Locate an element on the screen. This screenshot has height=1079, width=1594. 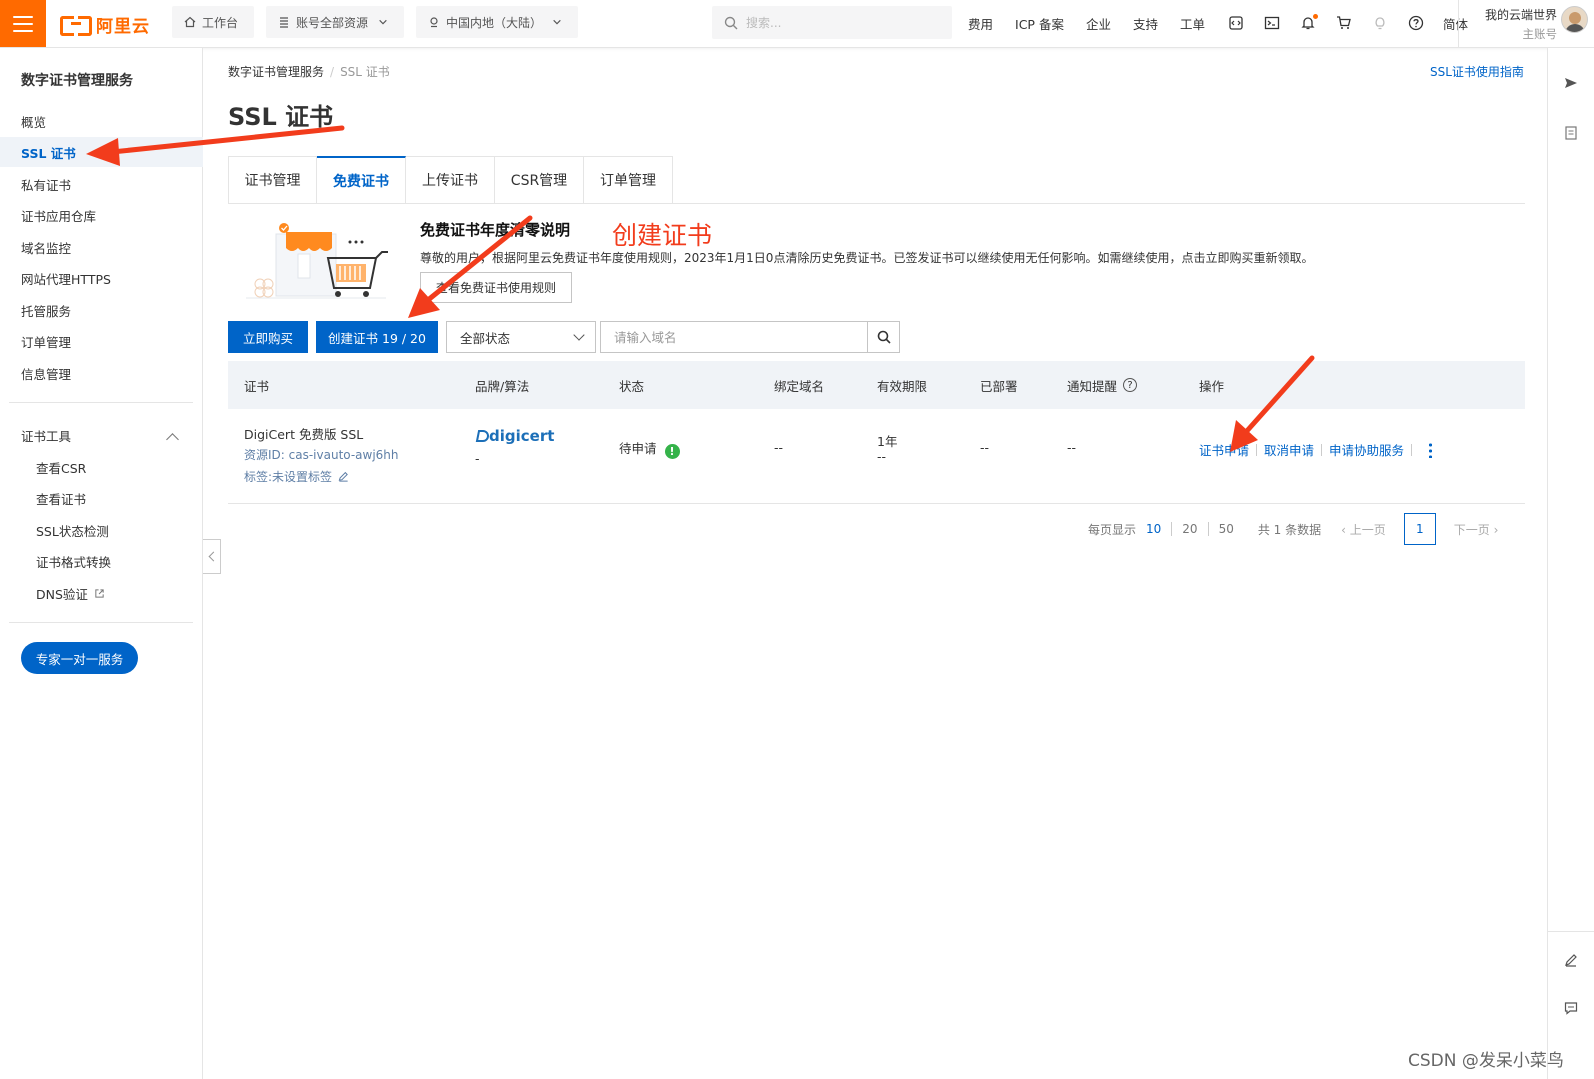
help-icon is located at coordinates (1416, 23).